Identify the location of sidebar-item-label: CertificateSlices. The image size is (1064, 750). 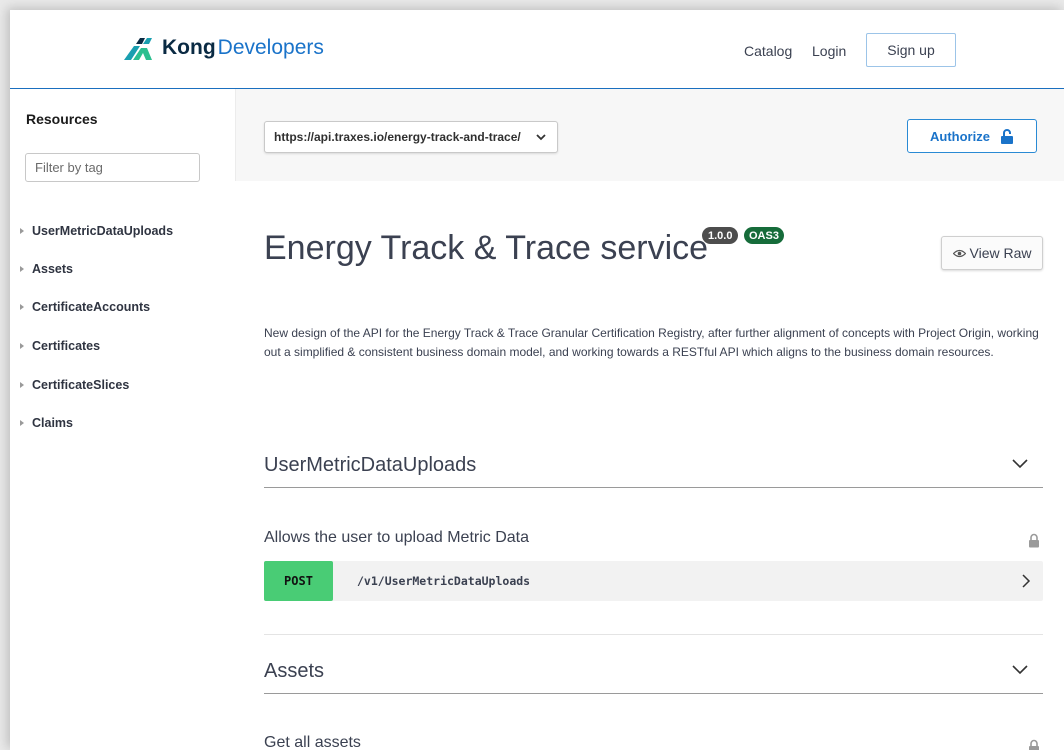
(81, 385).